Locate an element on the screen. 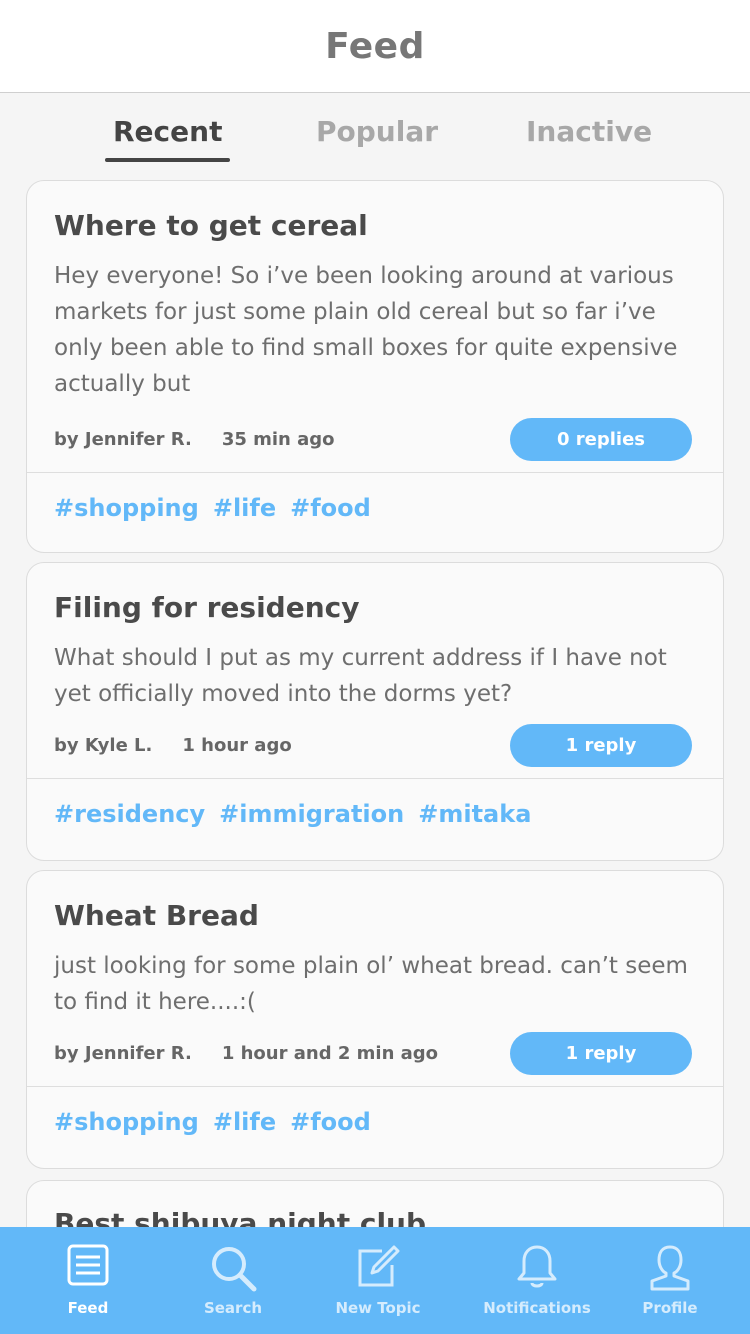 The image size is (750, 1334). bell-icon is located at coordinates (537, 1266).